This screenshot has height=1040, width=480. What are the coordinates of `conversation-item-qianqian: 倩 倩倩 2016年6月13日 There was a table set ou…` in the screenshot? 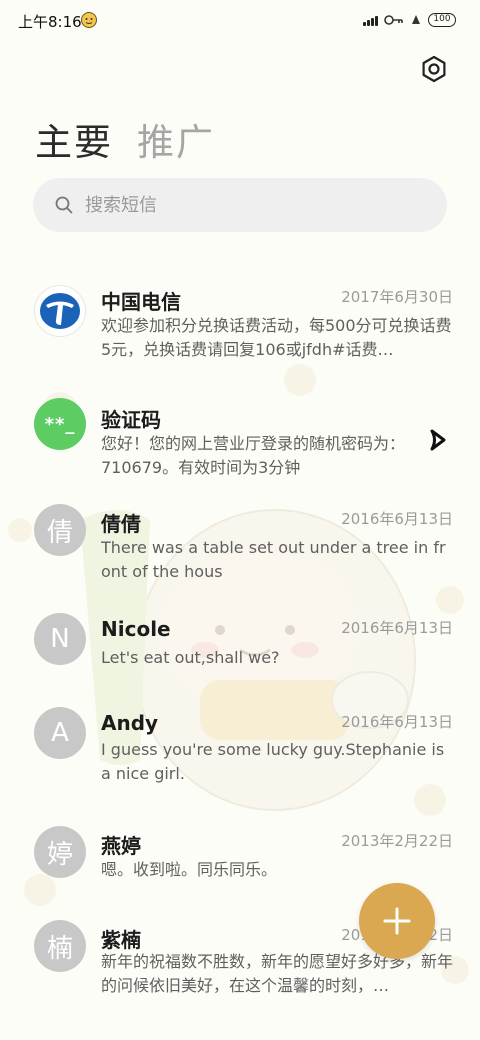 It's located at (240, 553).